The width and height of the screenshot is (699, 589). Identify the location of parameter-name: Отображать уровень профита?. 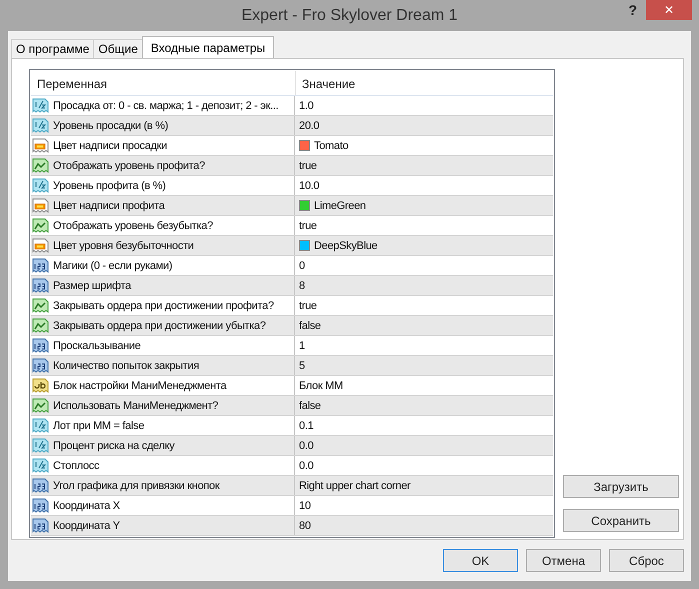
(129, 166).